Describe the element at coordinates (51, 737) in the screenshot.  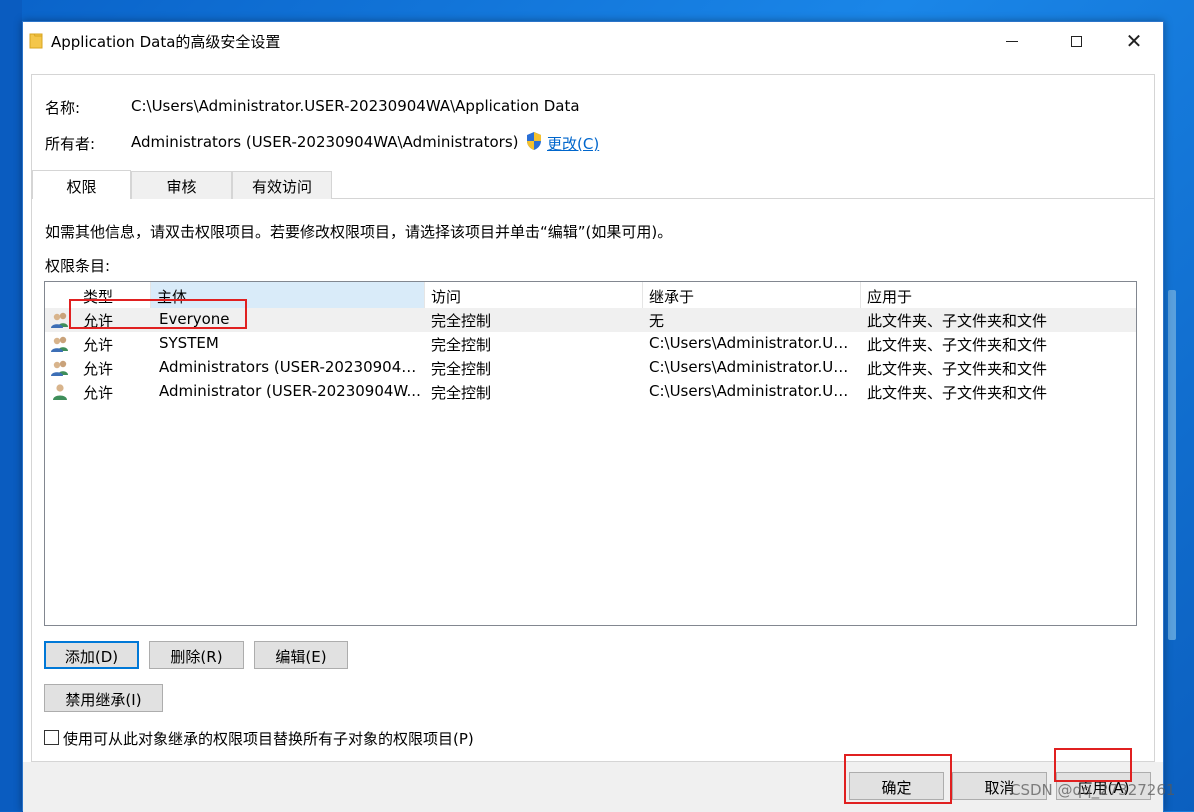
I see `replace-child-permissions-checkbox` at that location.